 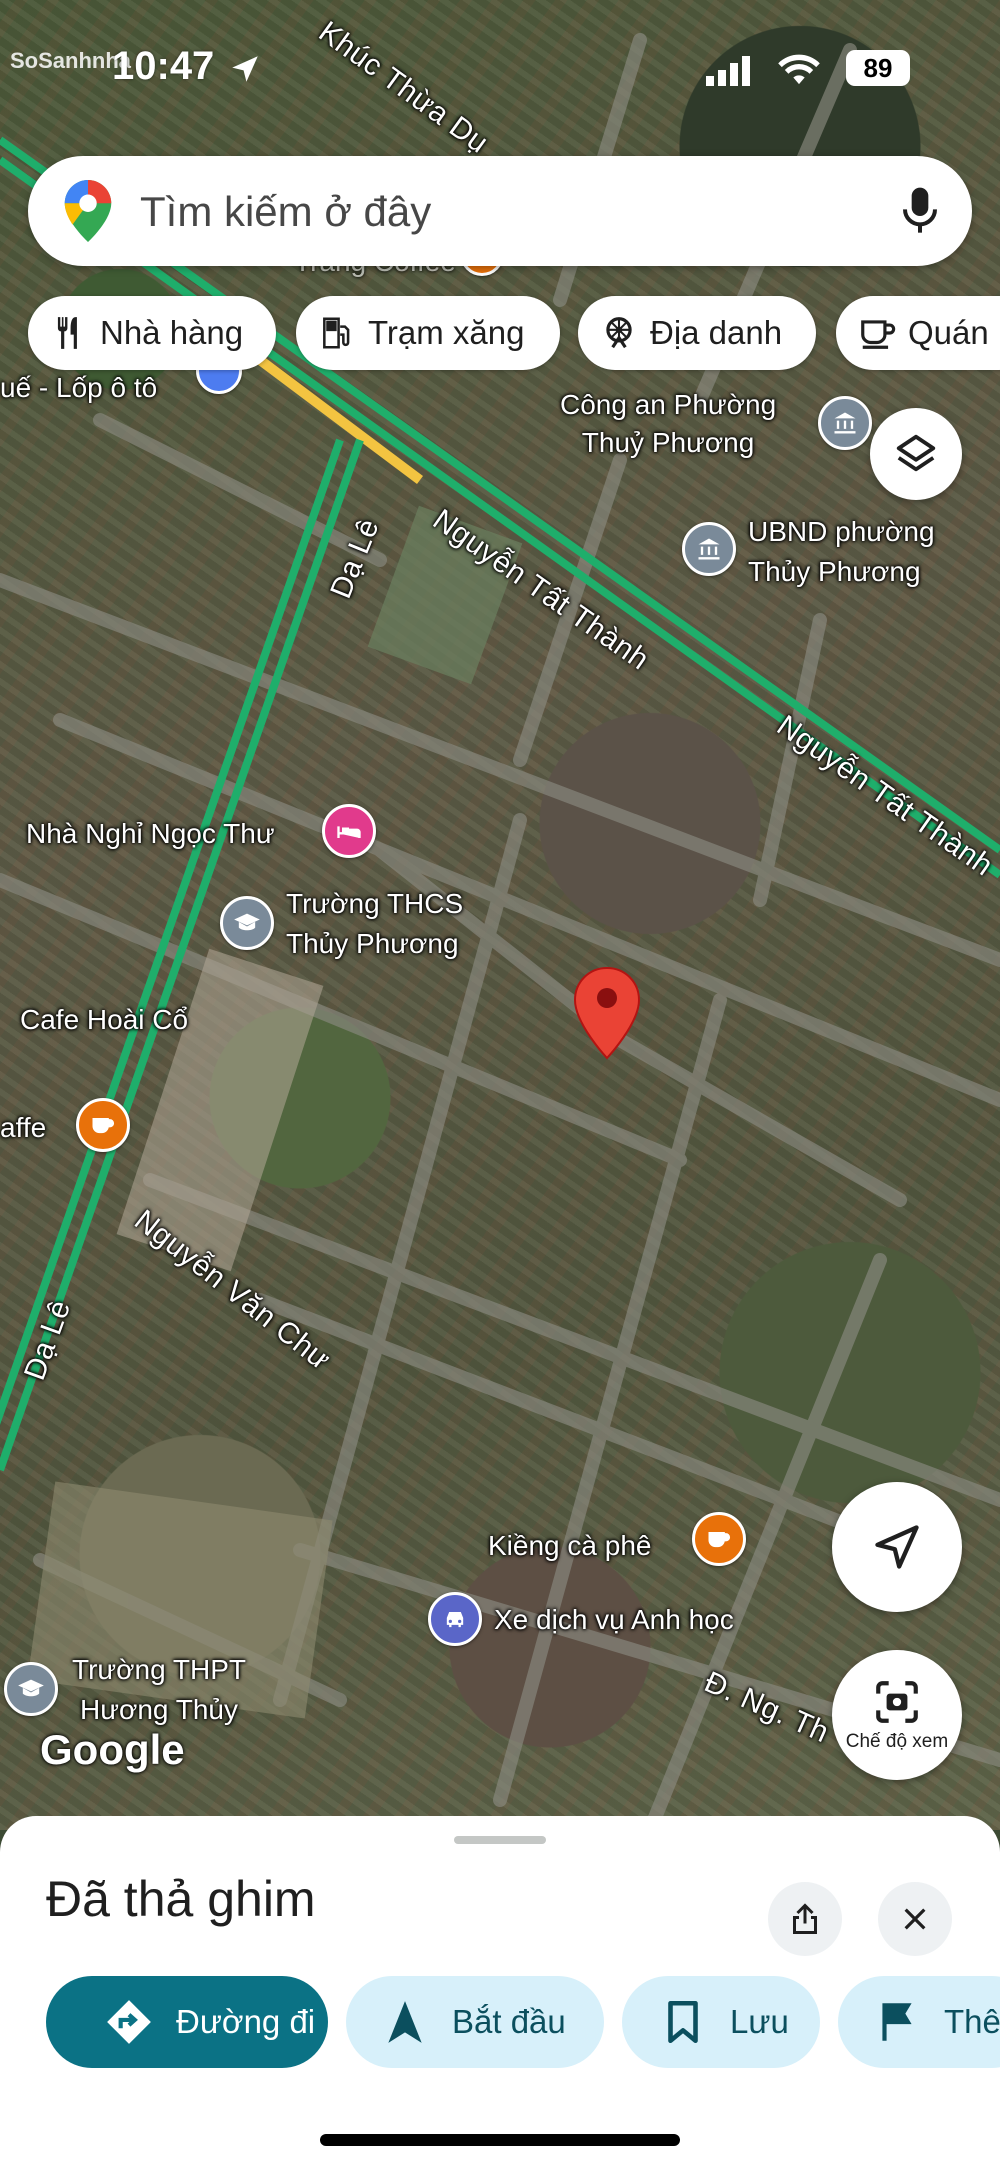 I want to click on gas-station-icon, so click(x=336, y=333).